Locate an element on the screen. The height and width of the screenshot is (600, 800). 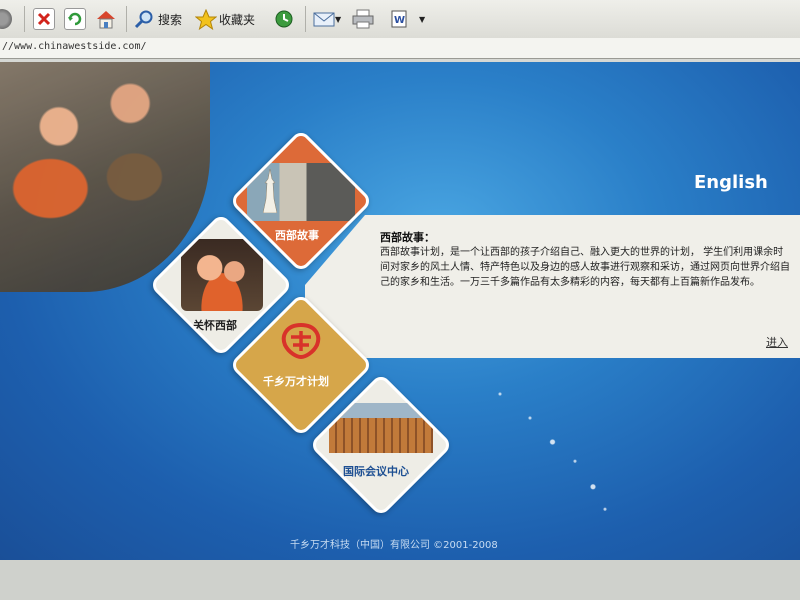
program-logo-icon is located at coordinates (301, 341).